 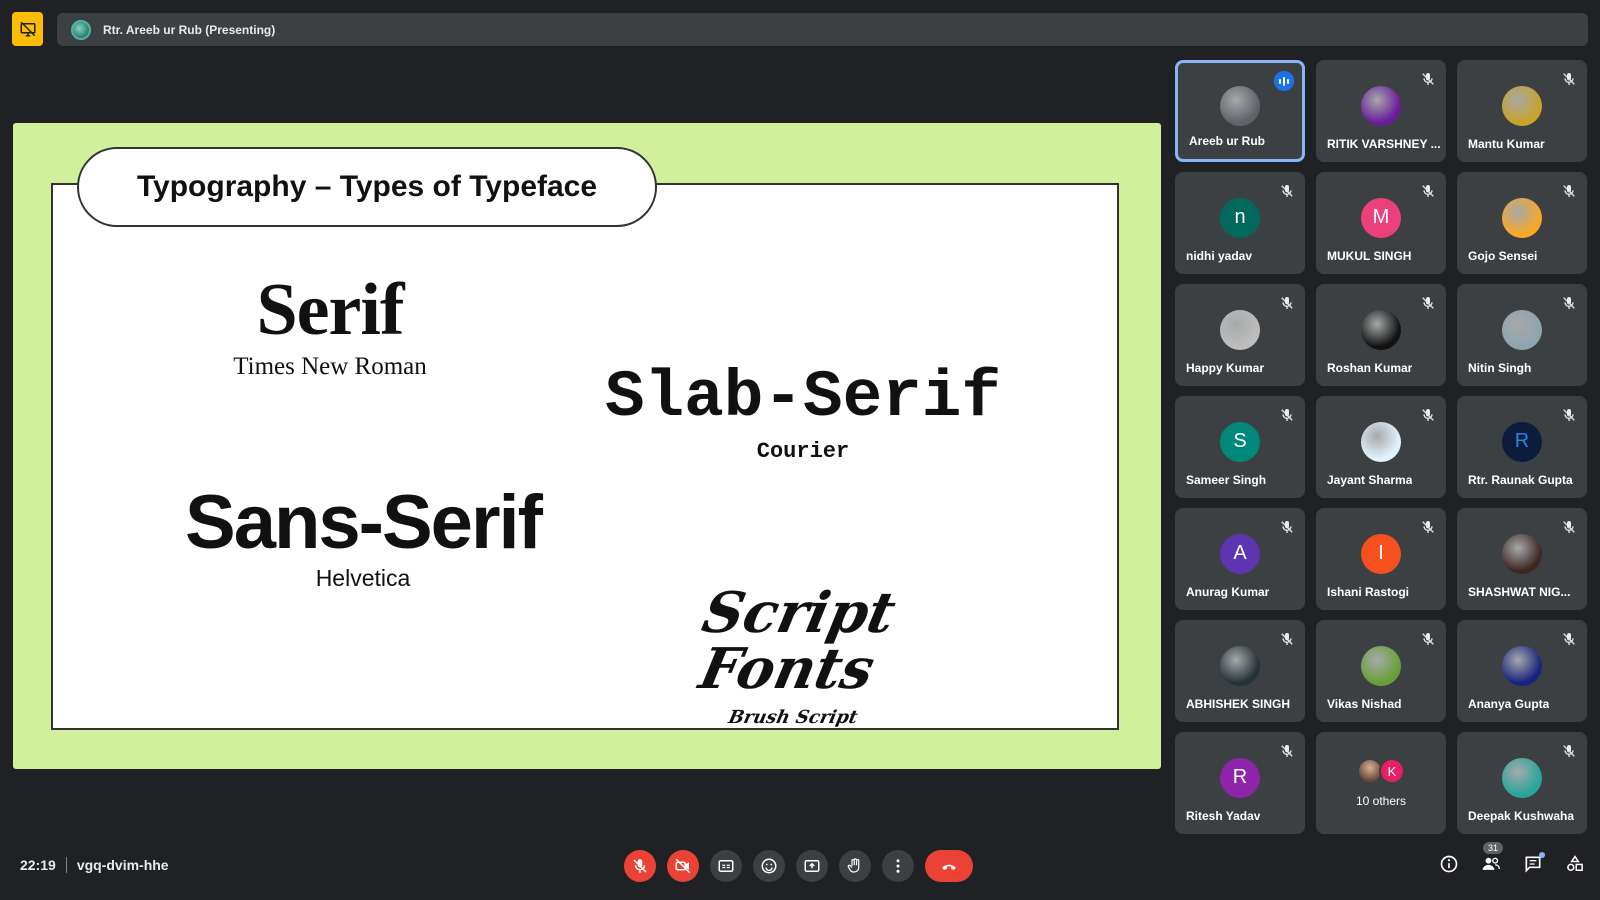 I want to click on participant-tile: ABHISHEK SINGH, so click(x=1240, y=671).